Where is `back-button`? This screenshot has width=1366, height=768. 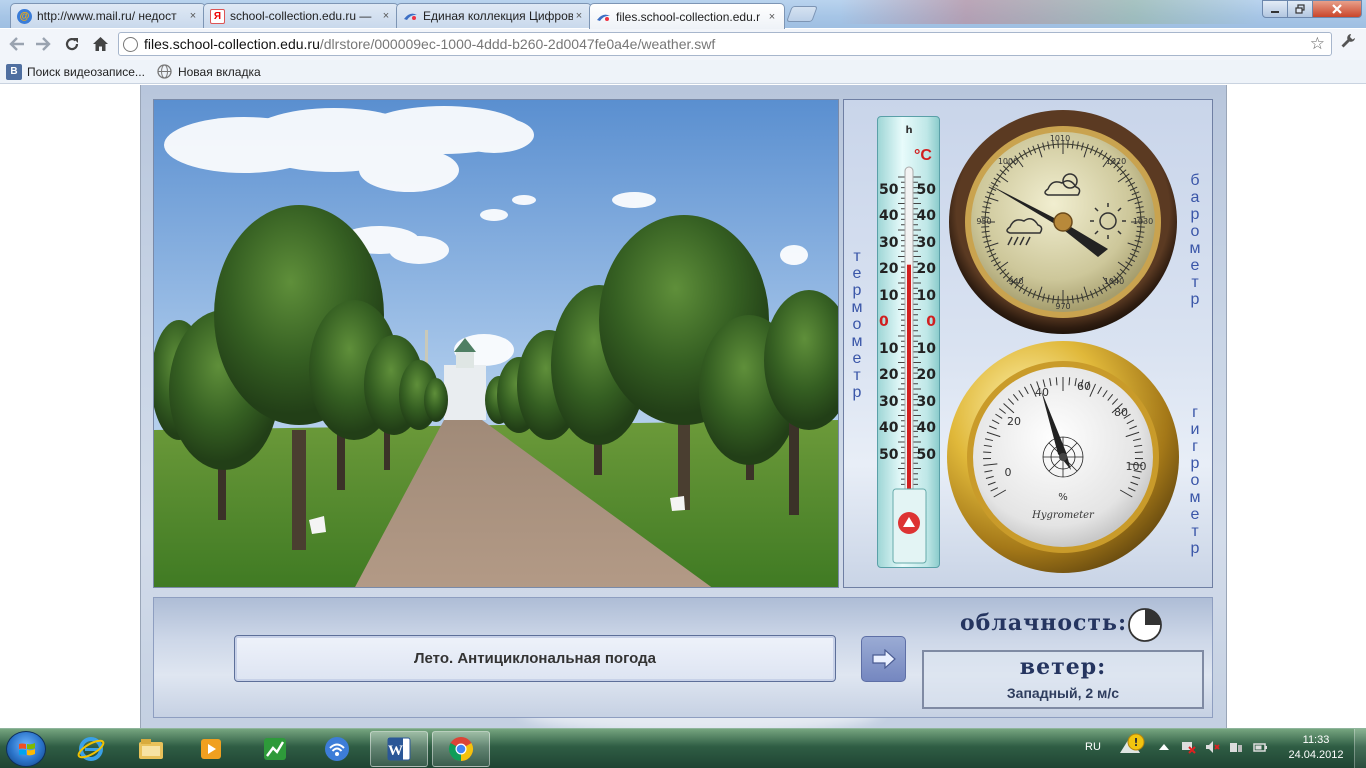 back-button is located at coordinates (17, 44).